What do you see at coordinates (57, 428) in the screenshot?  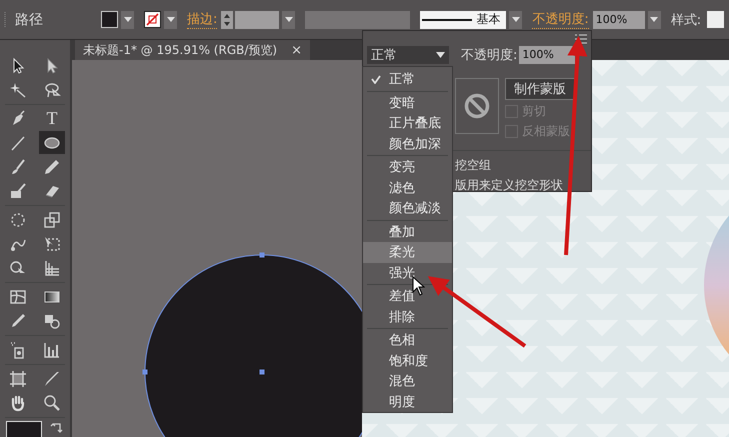 I see `swap-arrows-icon` at bounding box center [57, 428].